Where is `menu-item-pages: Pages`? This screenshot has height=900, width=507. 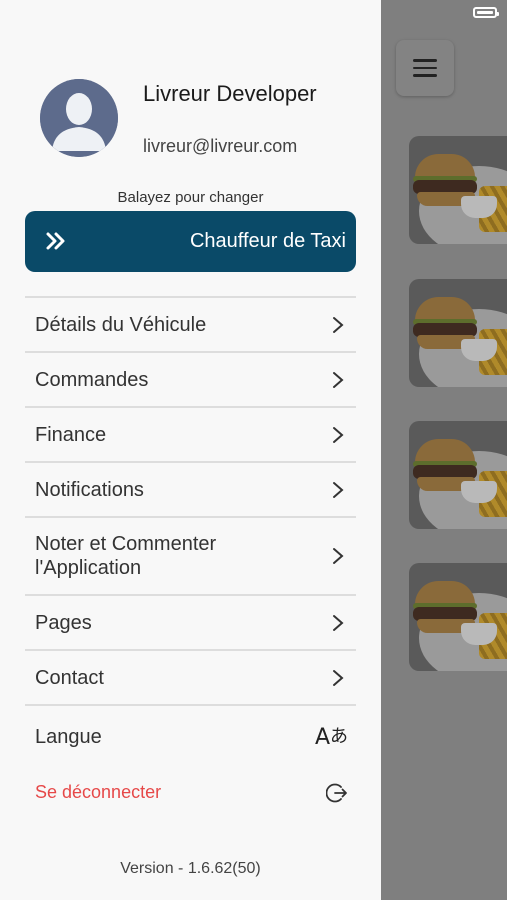 menu-item-pages: Pages is located at coordinates (190, 623).